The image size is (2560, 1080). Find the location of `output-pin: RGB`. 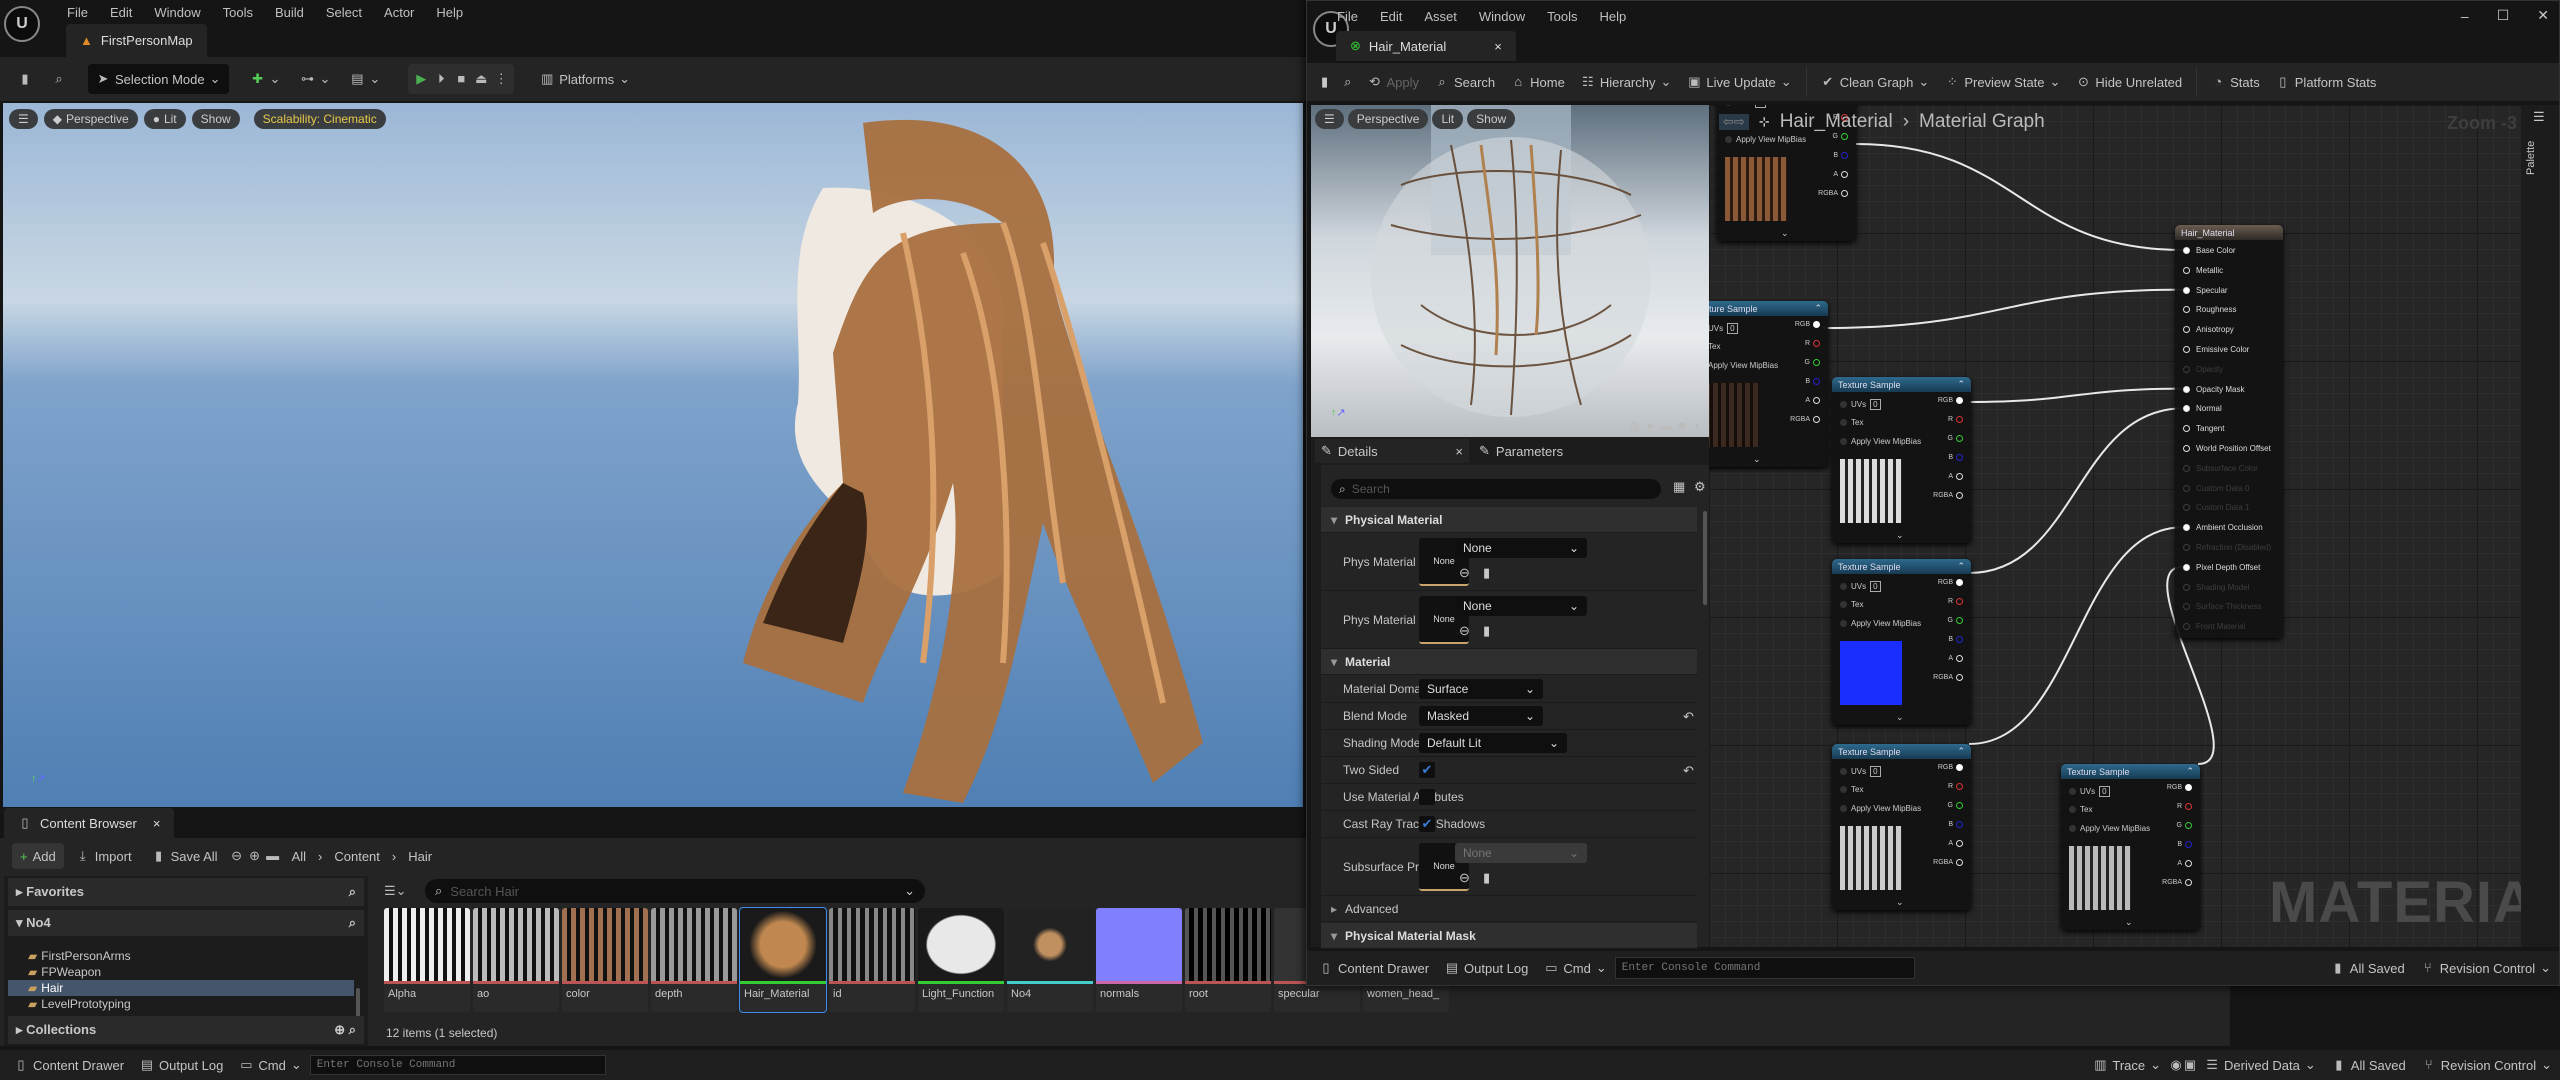

output-pin: RGB is located at coordinates (1950, 767).